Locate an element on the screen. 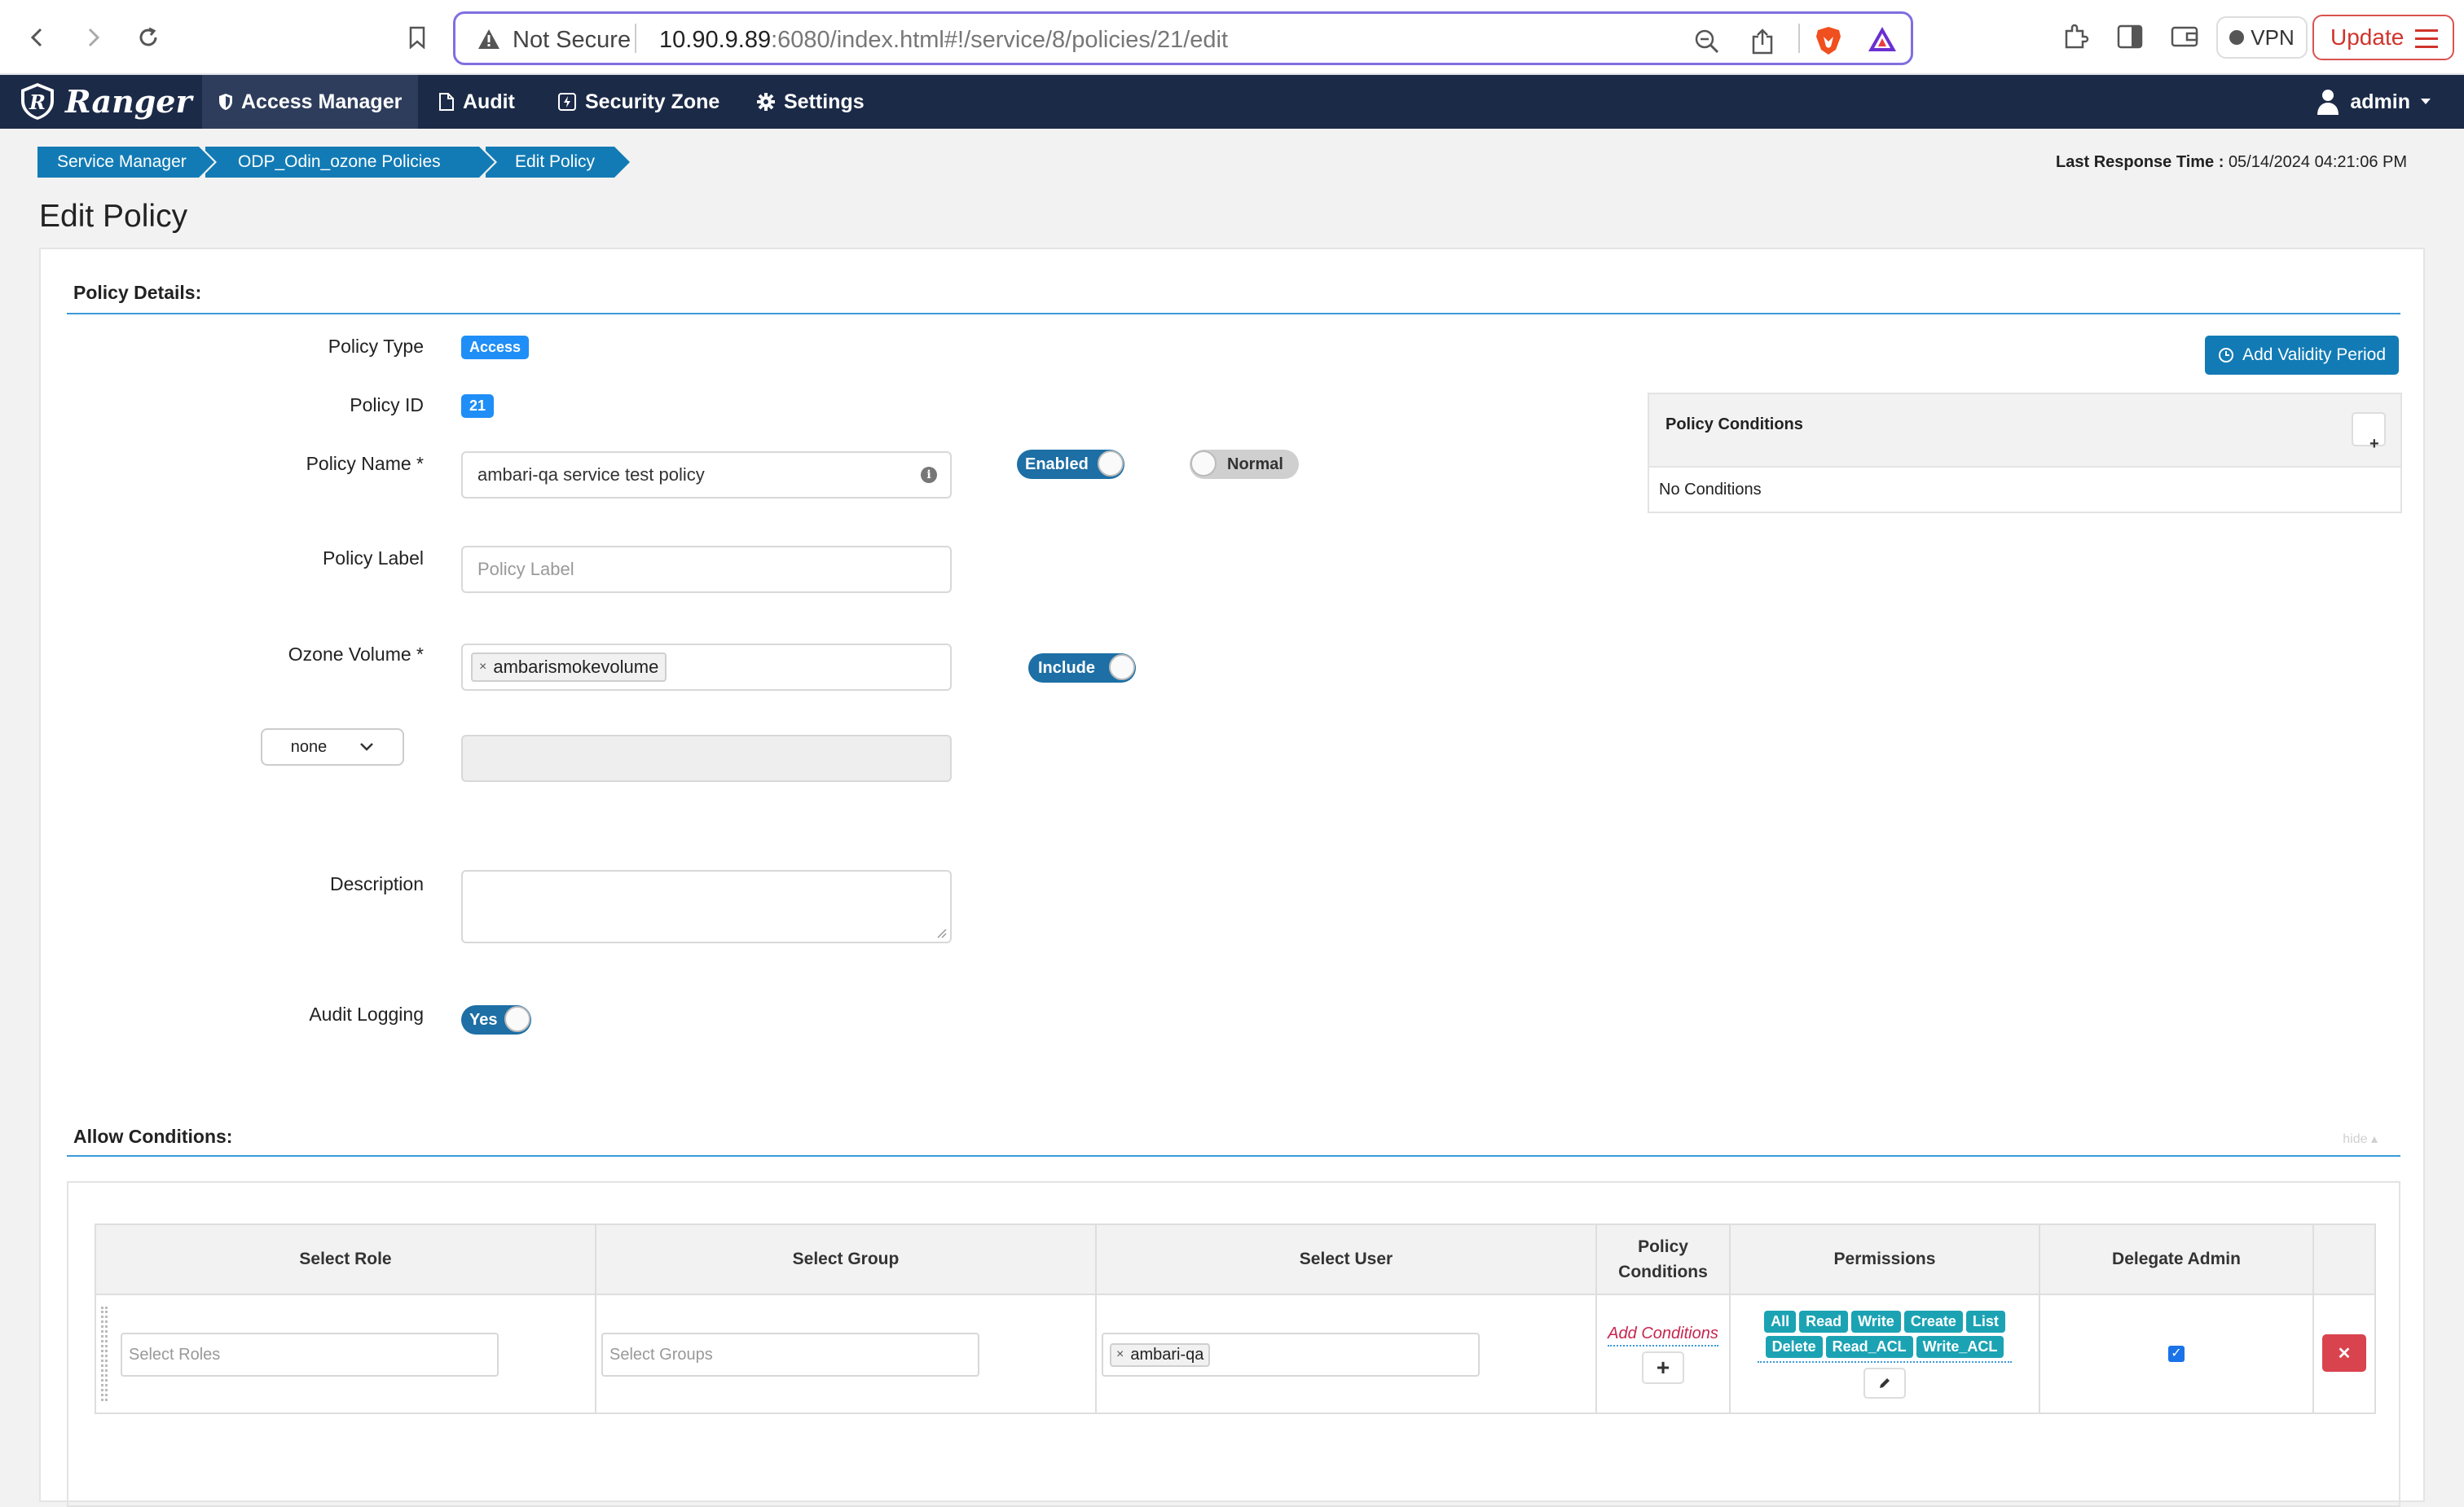  policy-label-label: Policy Label is located at coordinates (373, 558).